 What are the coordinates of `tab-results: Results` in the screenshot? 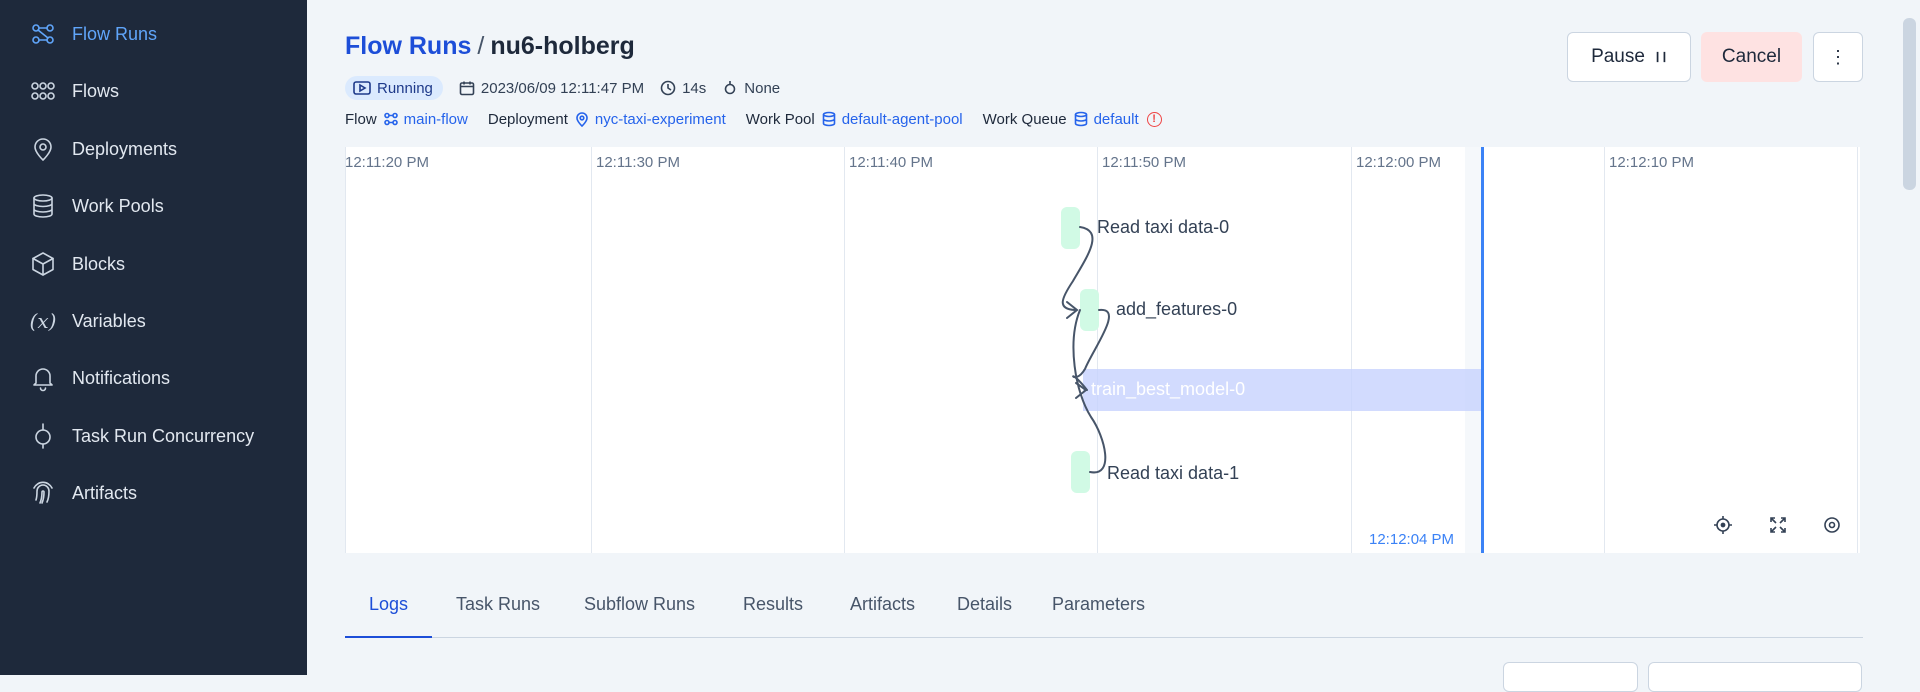 It's located at (773, 604).